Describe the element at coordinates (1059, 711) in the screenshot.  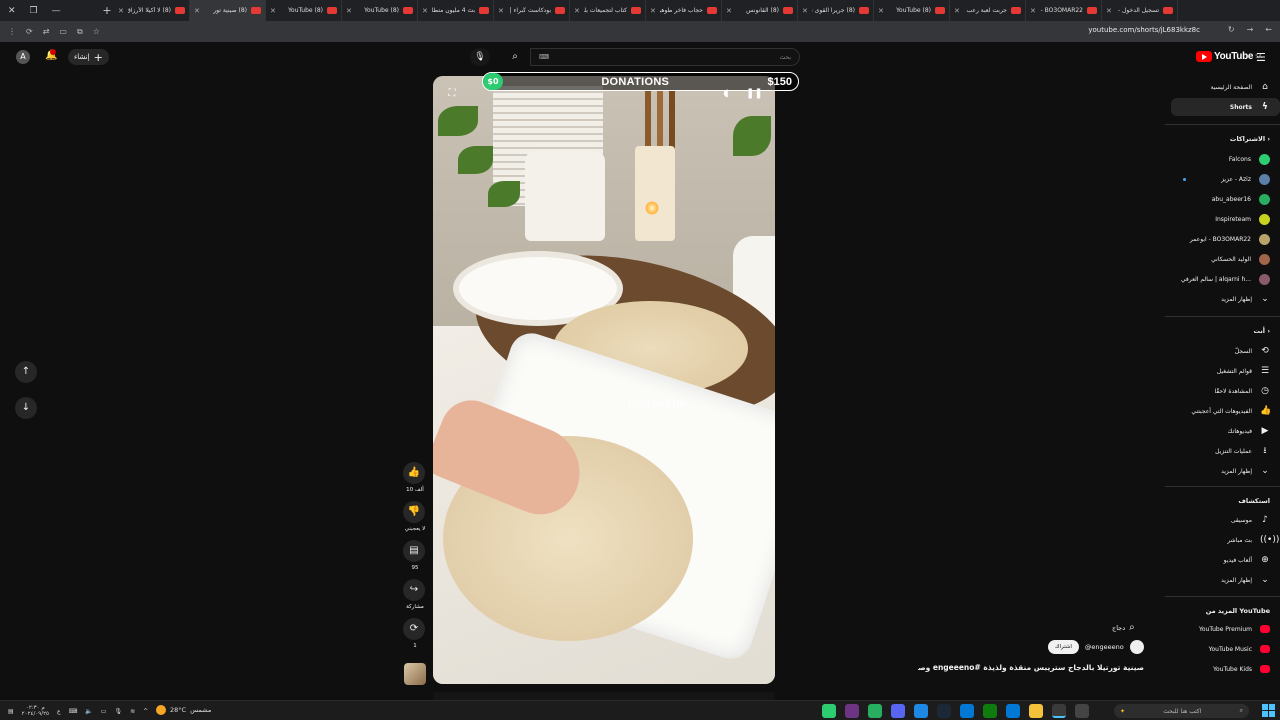
I see `chrome-icon` at that location.